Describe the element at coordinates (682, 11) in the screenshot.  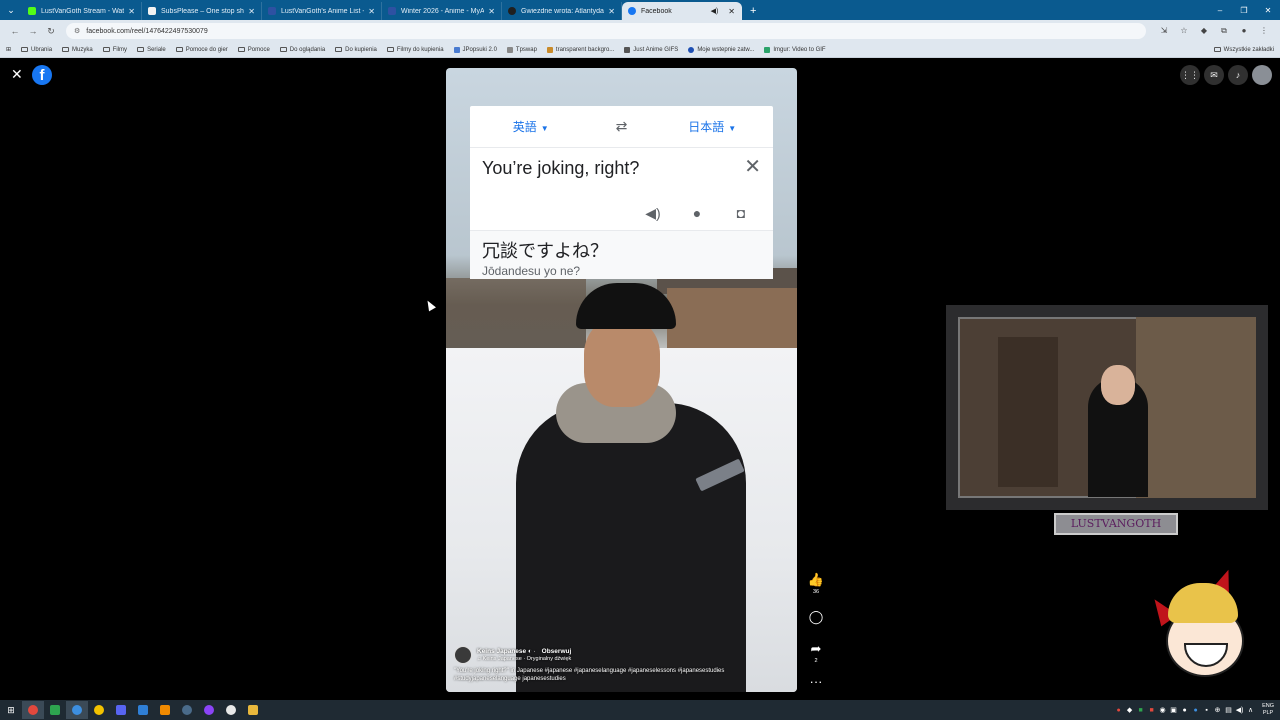
I see `tab-facebook: Facebook ◀) ✕` at that location.